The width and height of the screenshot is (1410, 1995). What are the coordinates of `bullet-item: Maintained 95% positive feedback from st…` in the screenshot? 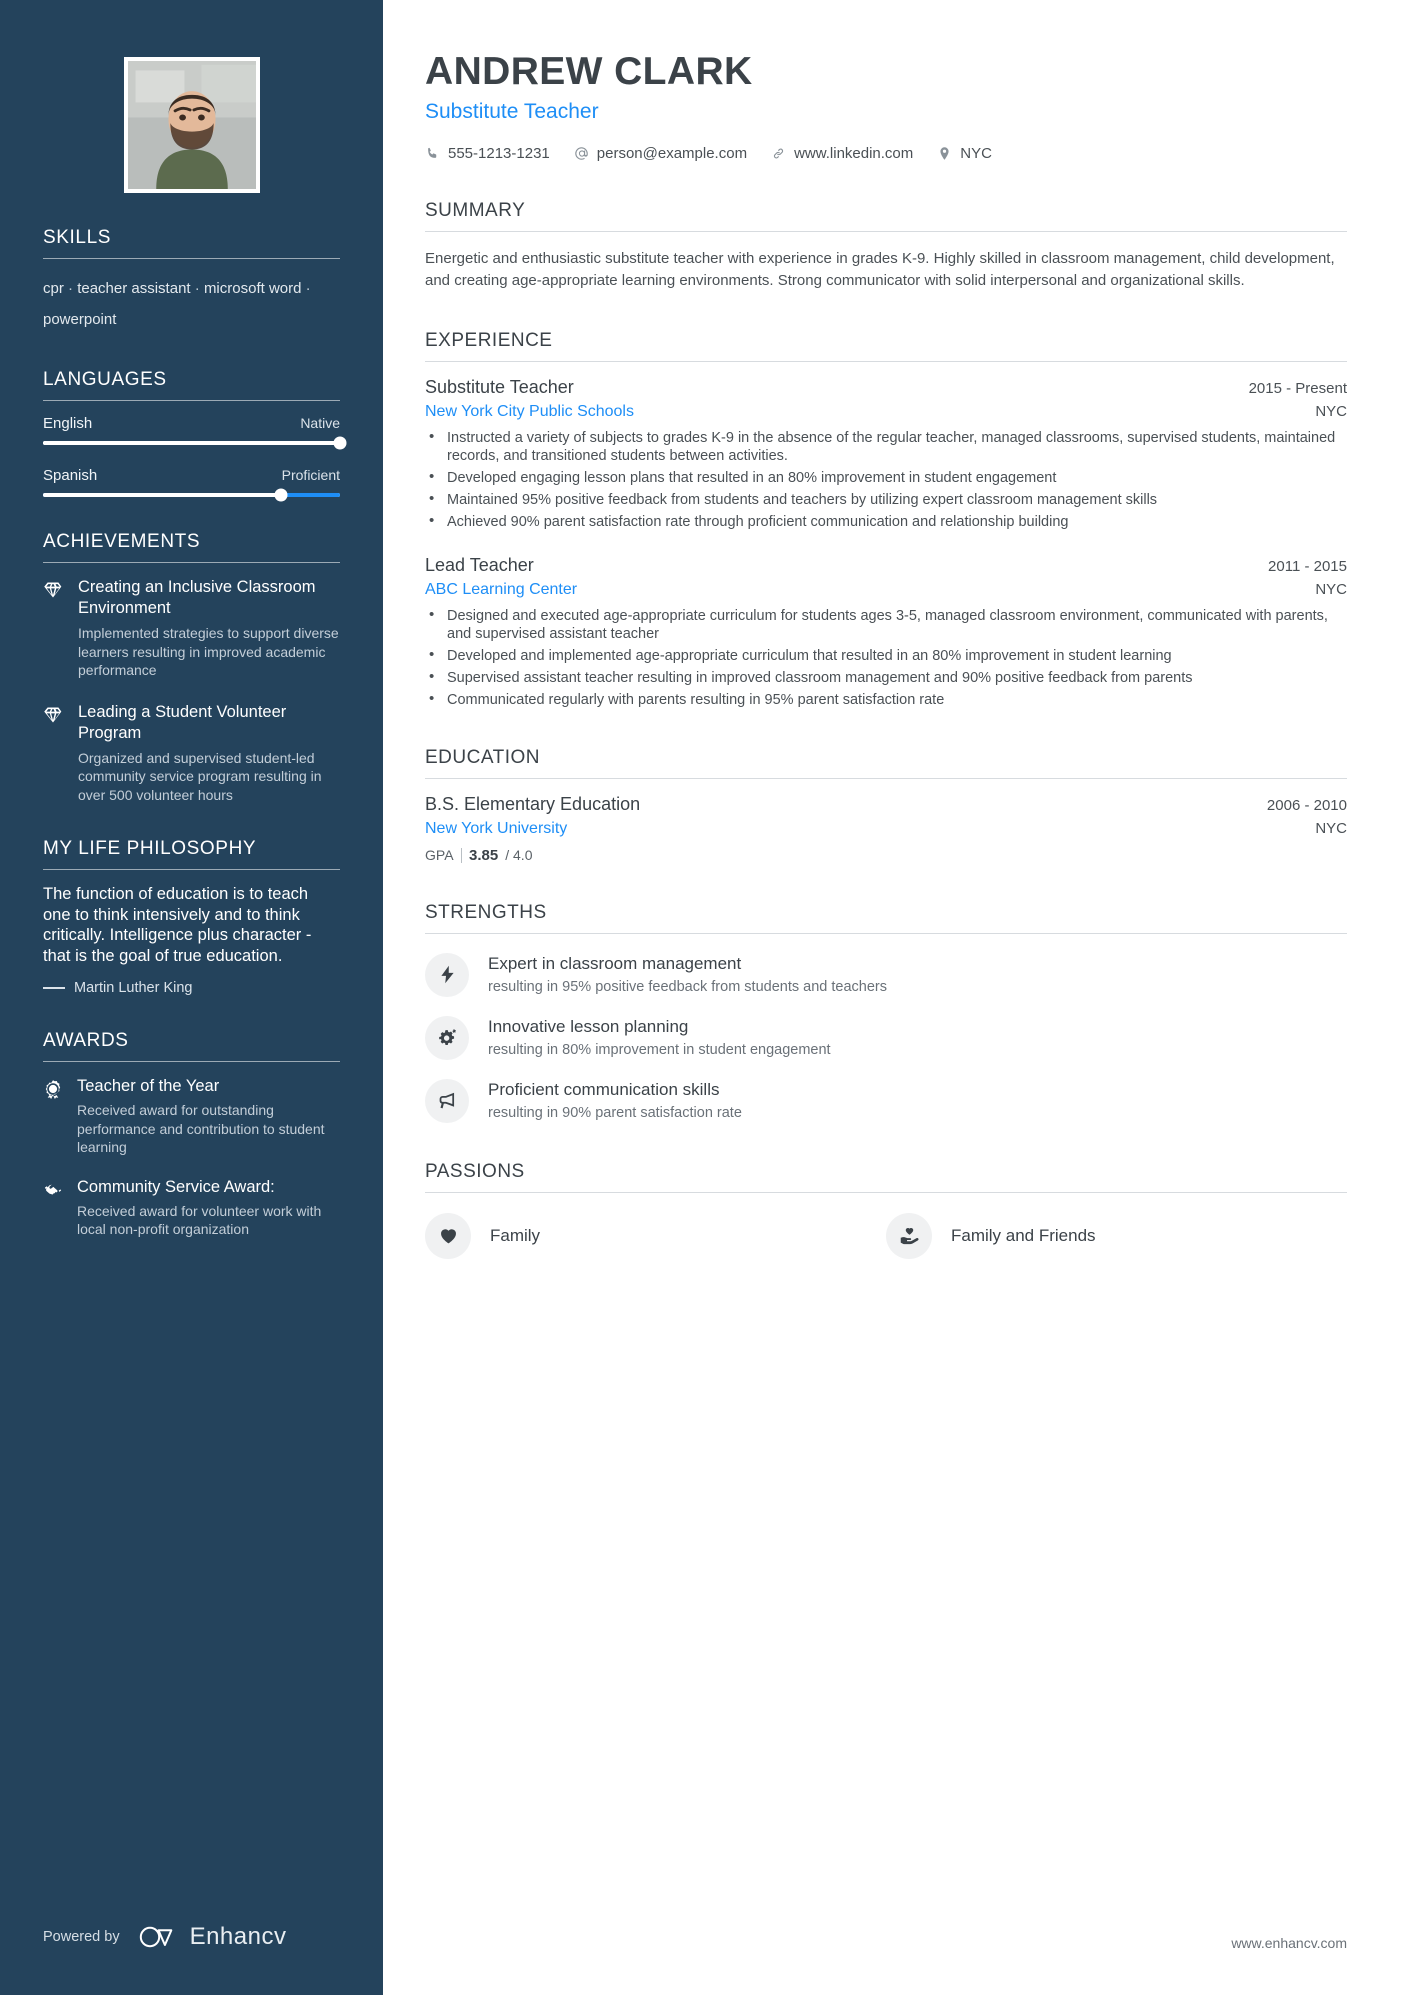 It's located at (886, 499).